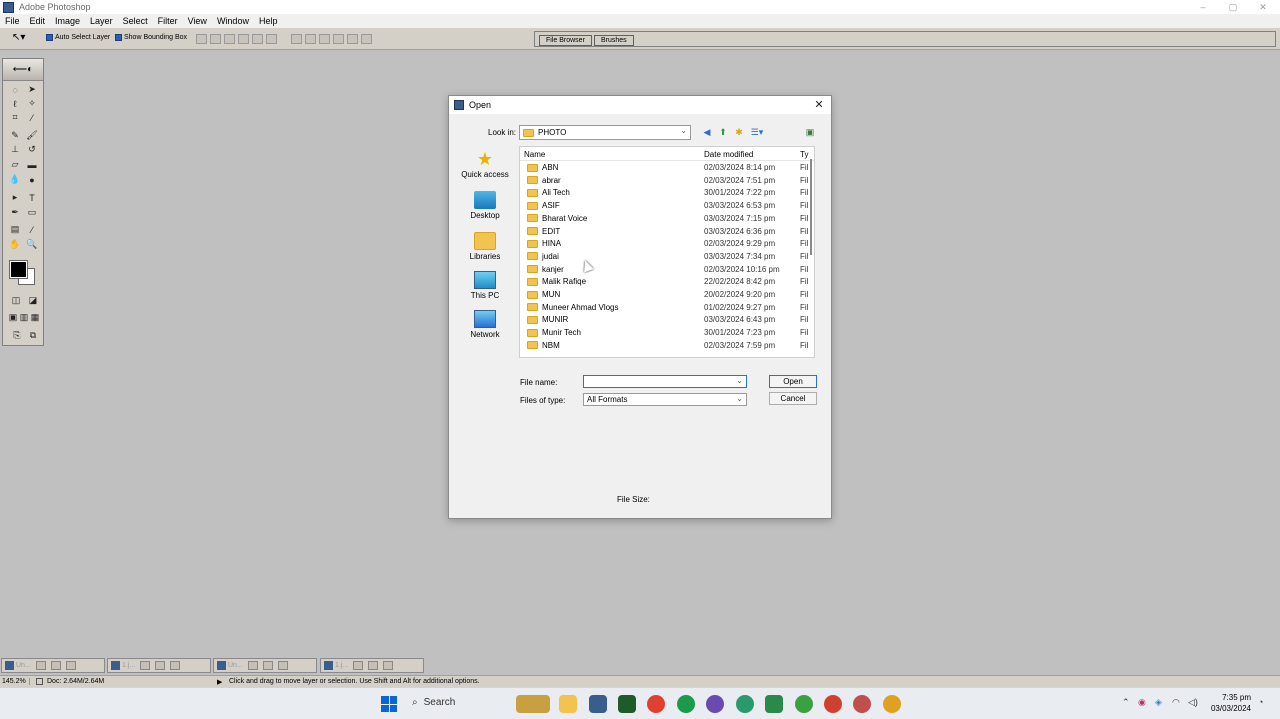 This screenshot has width=1280, height=719. Describe the element at coordinates (485, 246) in the screenshot. I see `place-libraries: Libraries` at that location.